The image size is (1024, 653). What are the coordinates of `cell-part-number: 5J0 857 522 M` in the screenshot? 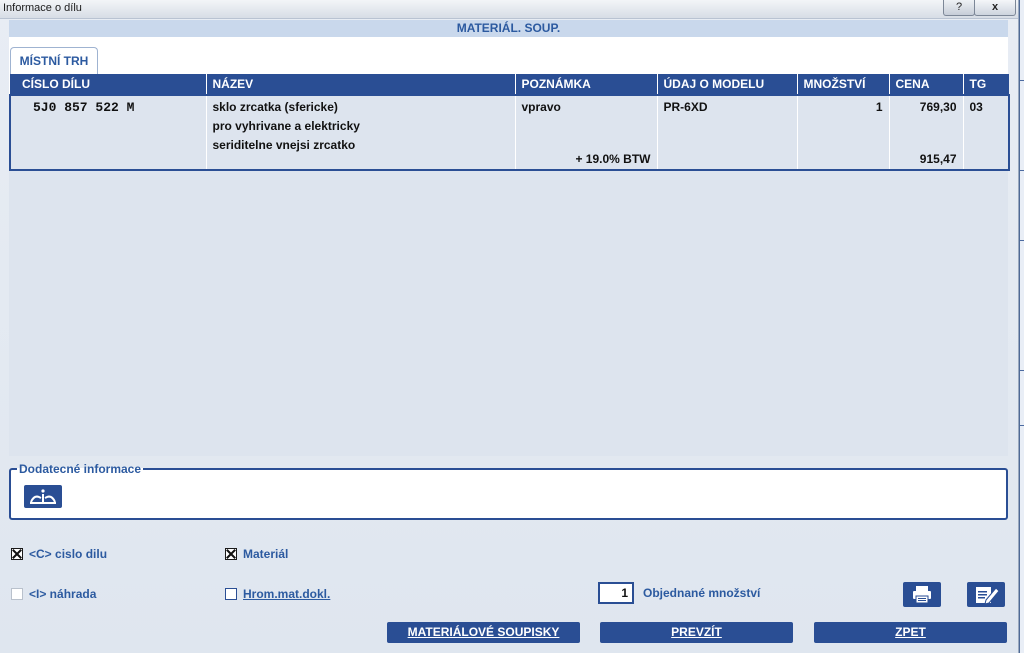 It's located at (107, 132).